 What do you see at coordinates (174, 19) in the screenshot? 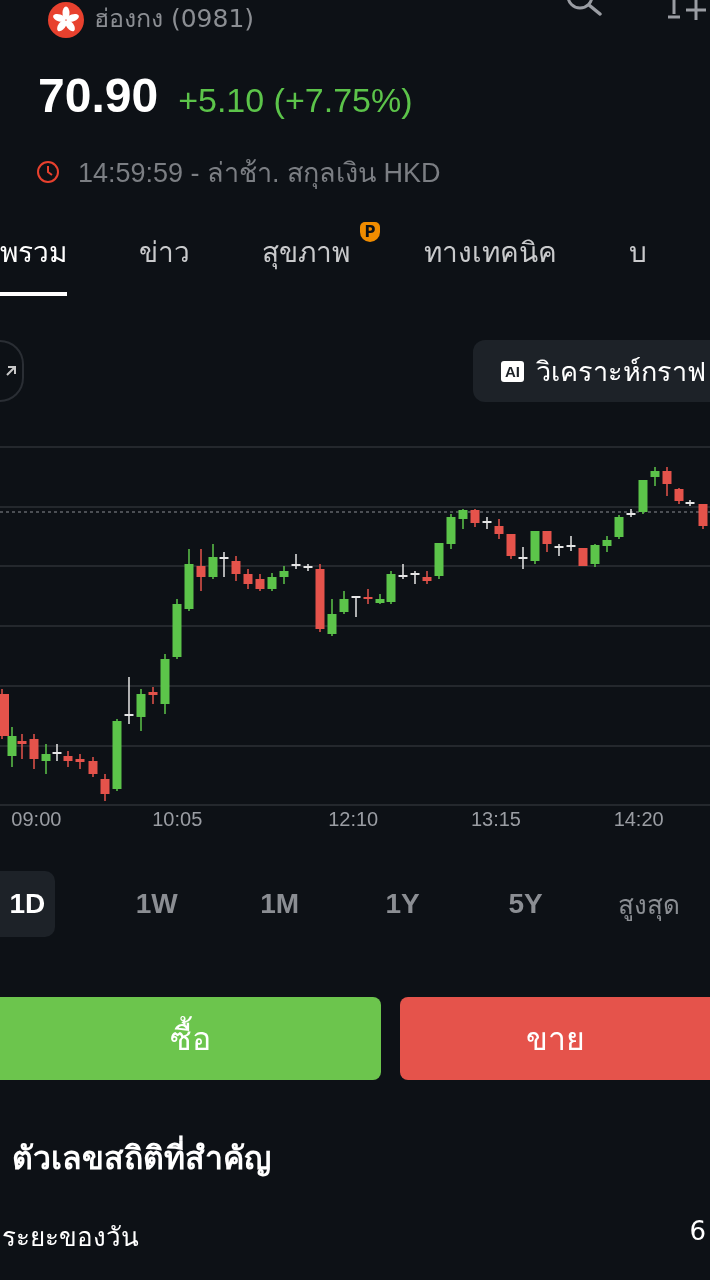
I see `market-label: ฮ่องกง (0981)` at bounding box center [174, 19].